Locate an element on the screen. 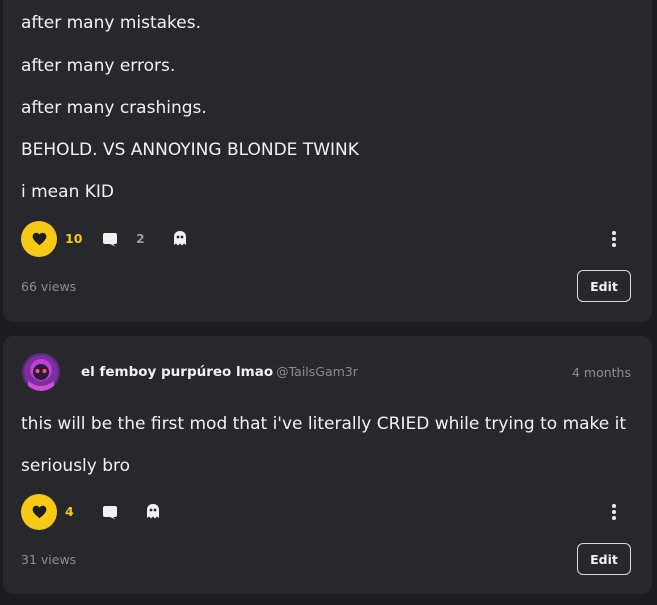 The height and width of the screenshot is (605, 657). views-count: 66 views is located at coordinates (49, 286).